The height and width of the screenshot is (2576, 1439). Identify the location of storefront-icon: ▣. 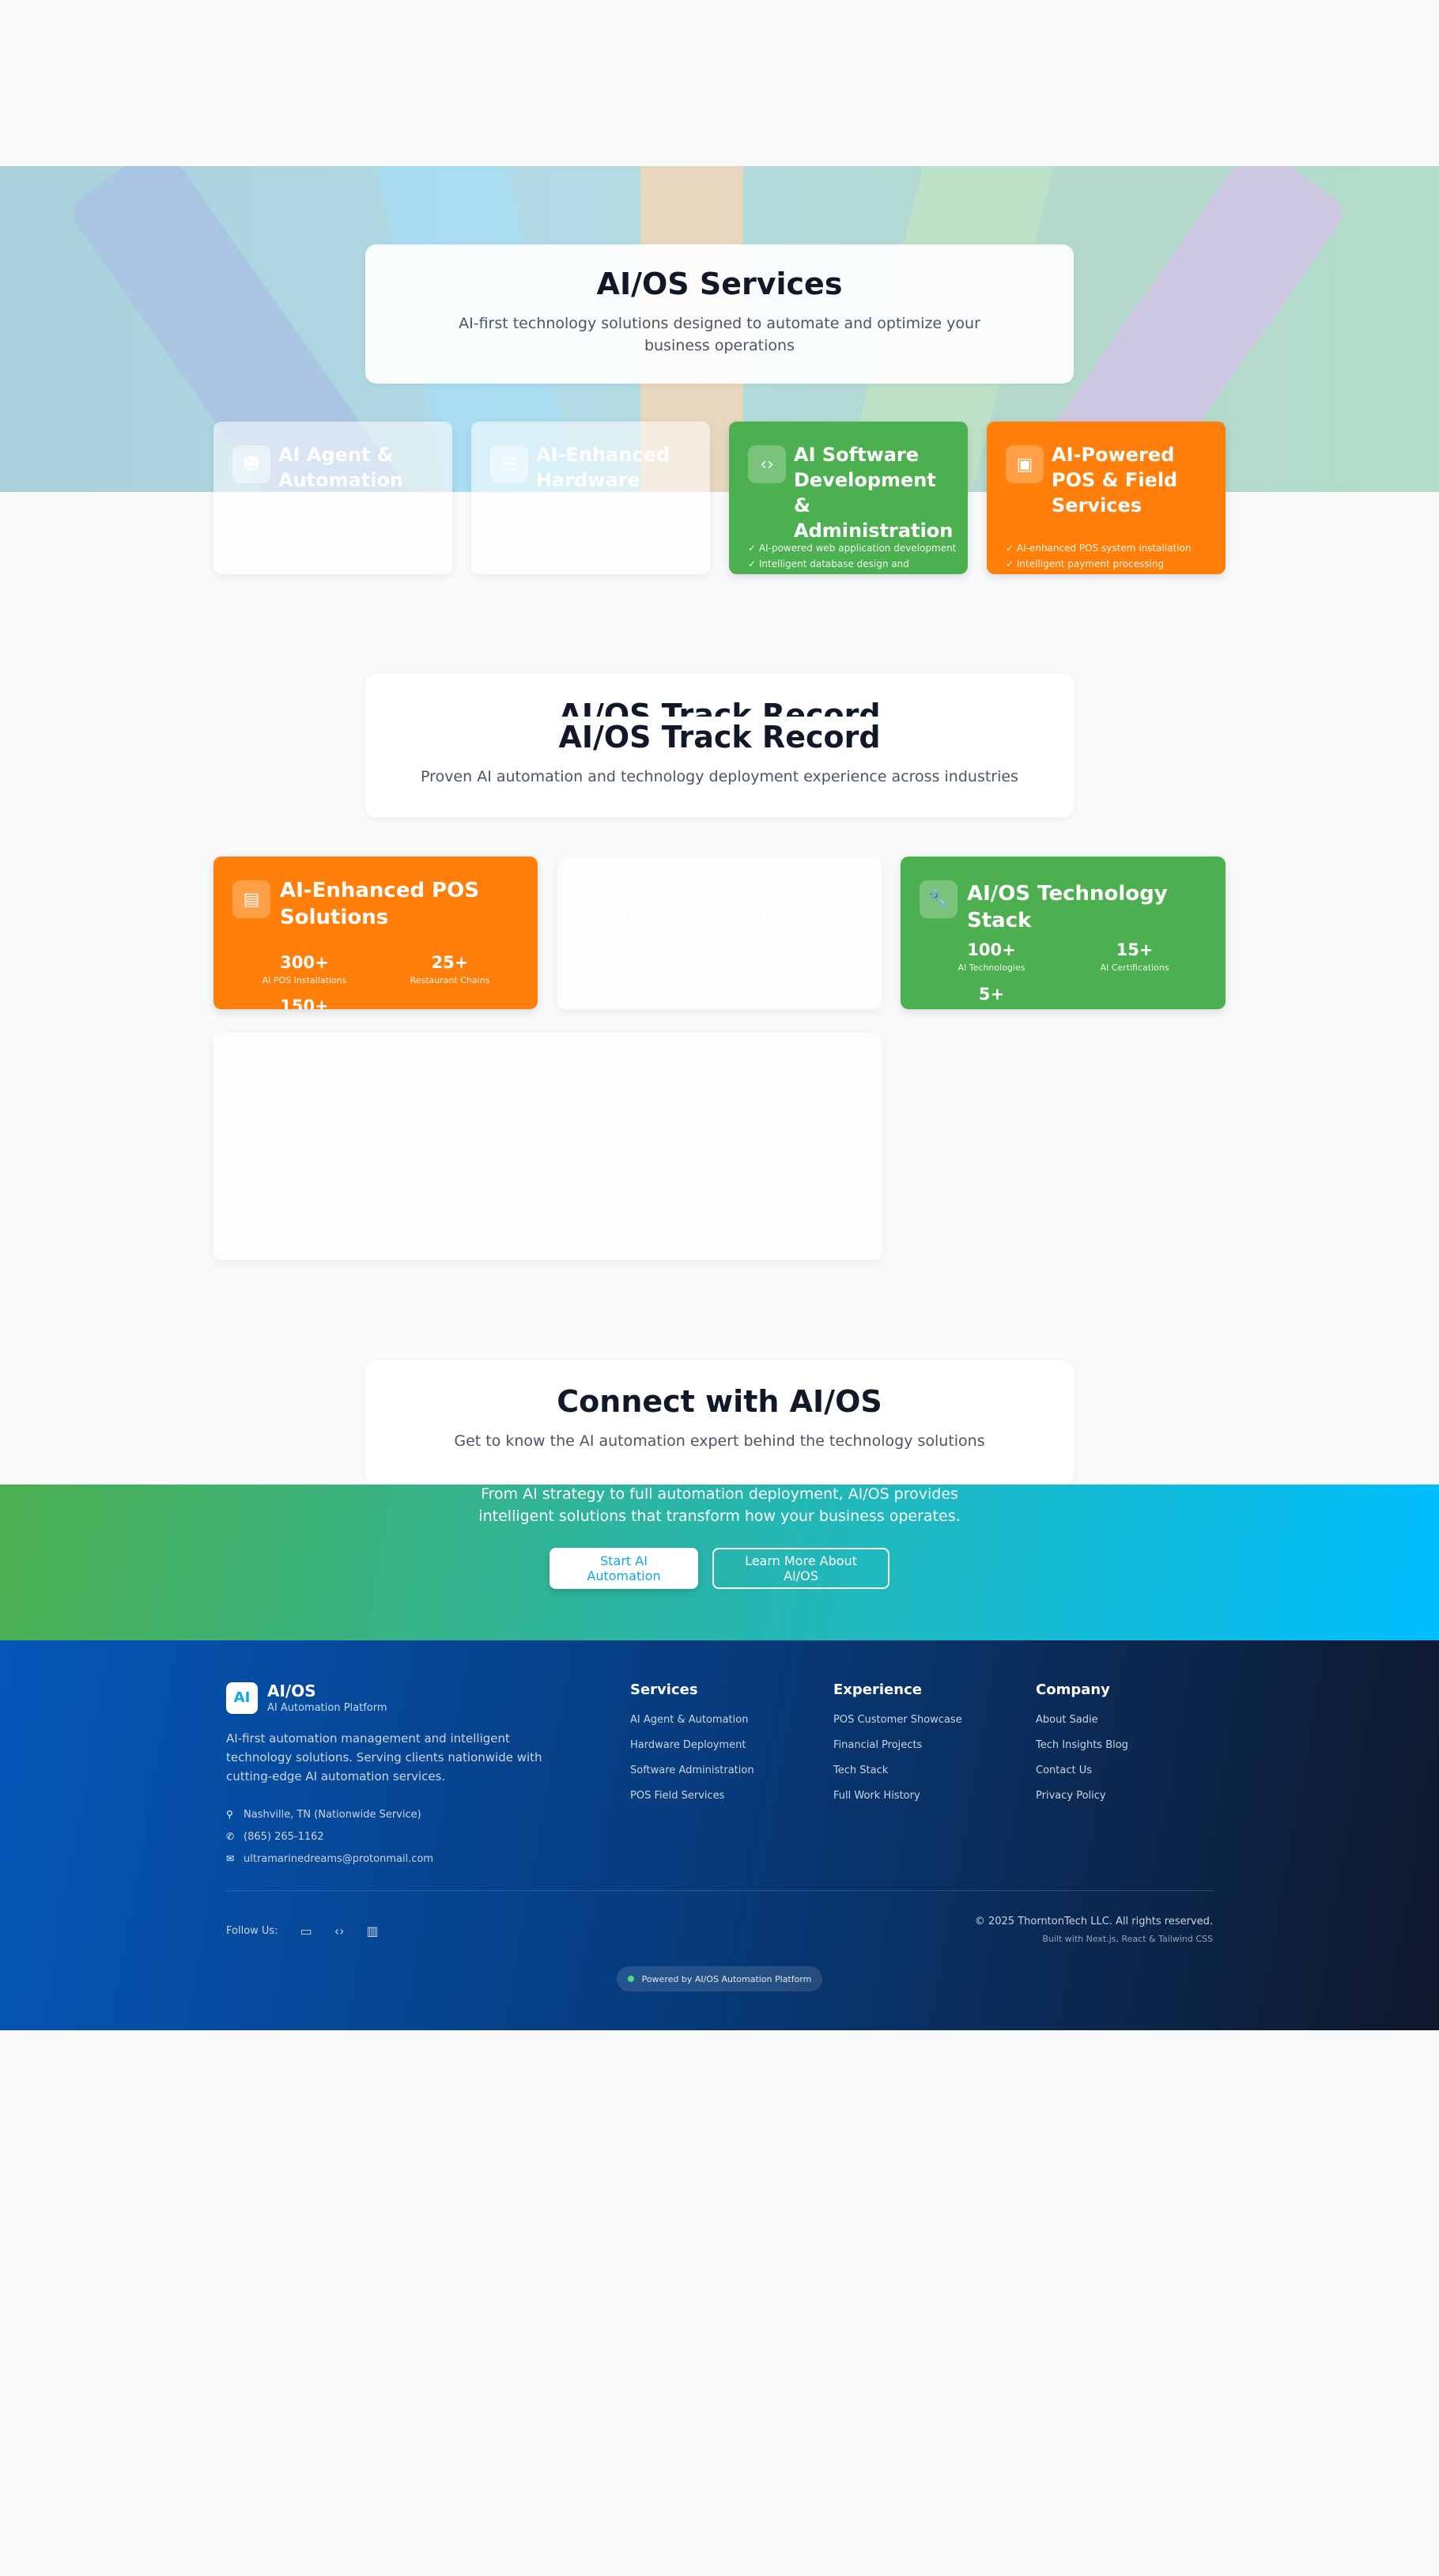
(1025, 464).